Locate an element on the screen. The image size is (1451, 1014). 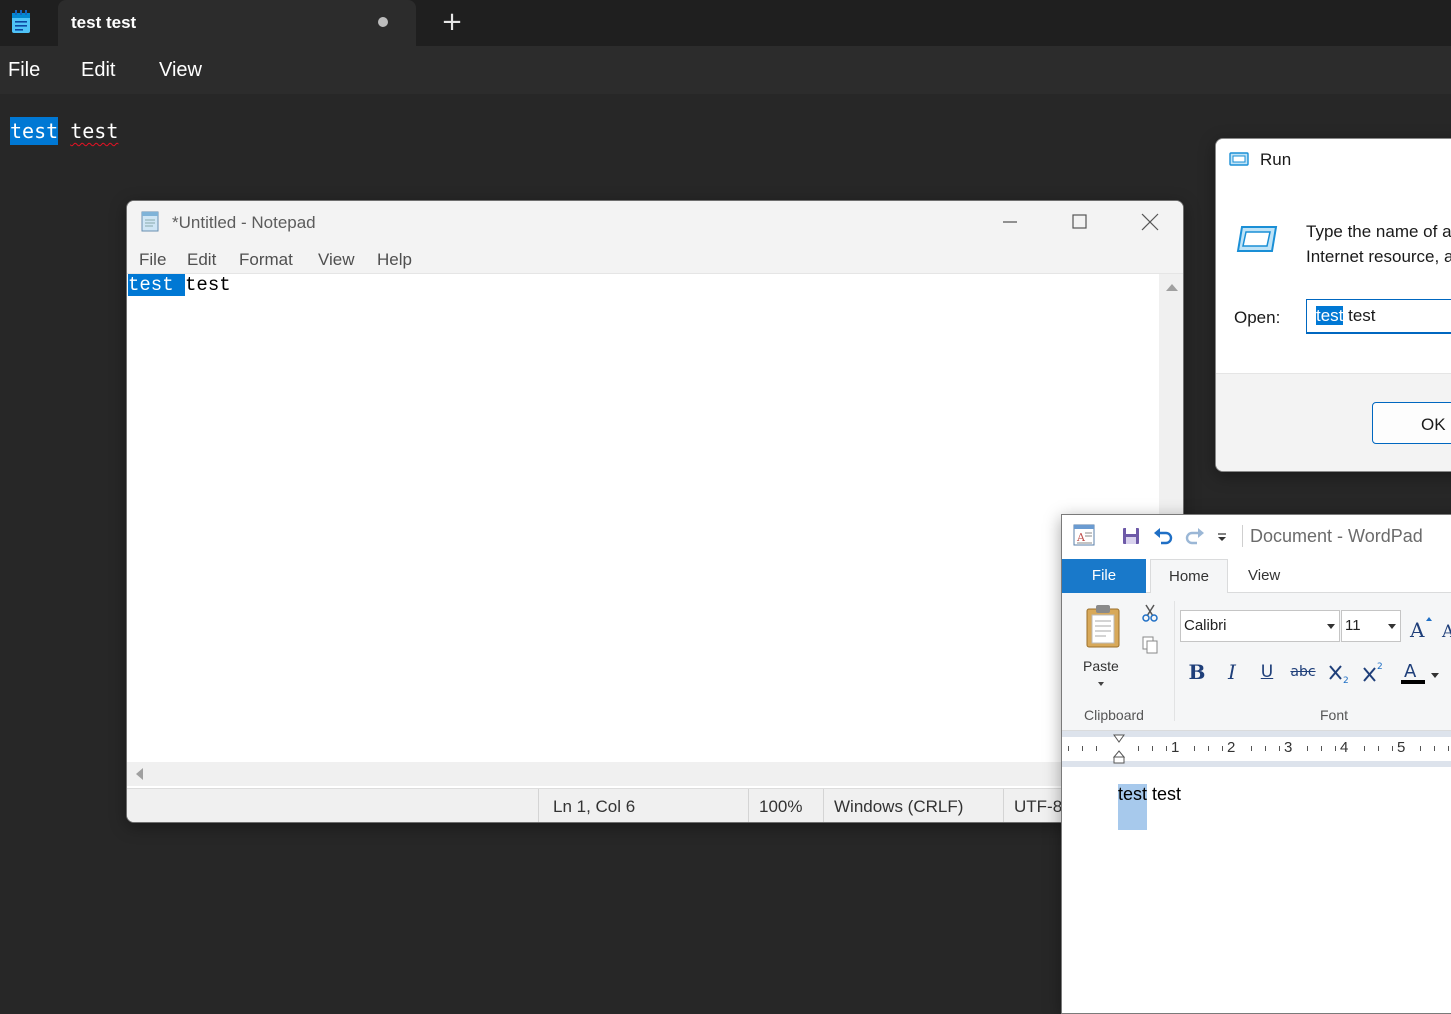
save-icon is located at coordinates (1131, 536).